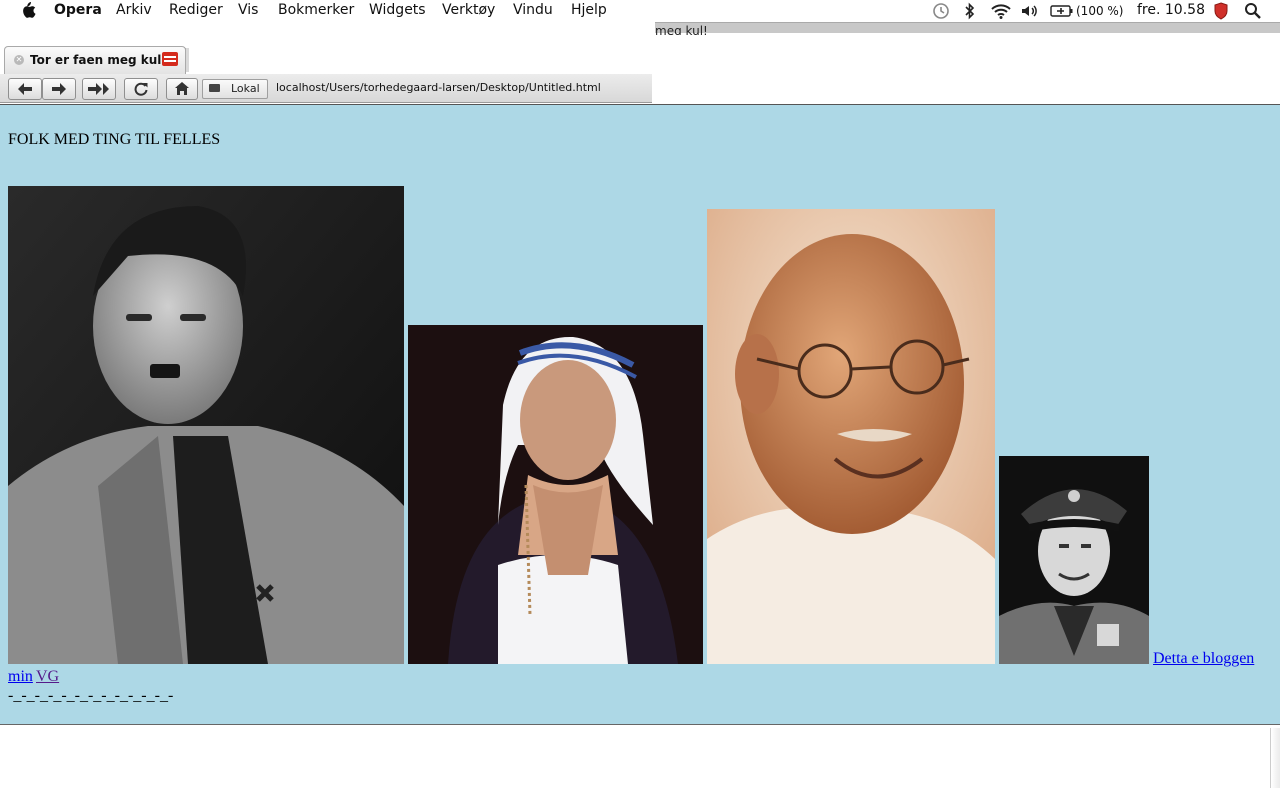 The image size is (1280, 800). What do you see at coordinates (1100, 11) in the screenshot?
I see `battery-percent: (100 %)` at bounding box center [1100, 11].